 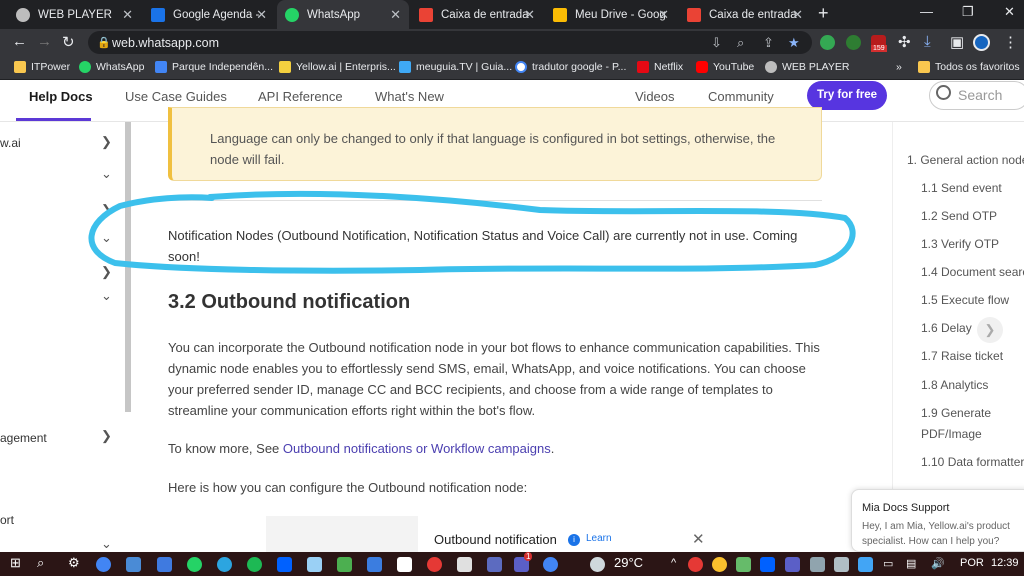 I want to click on toc-item: 1. General action nodes, so click(x=965, y=160).